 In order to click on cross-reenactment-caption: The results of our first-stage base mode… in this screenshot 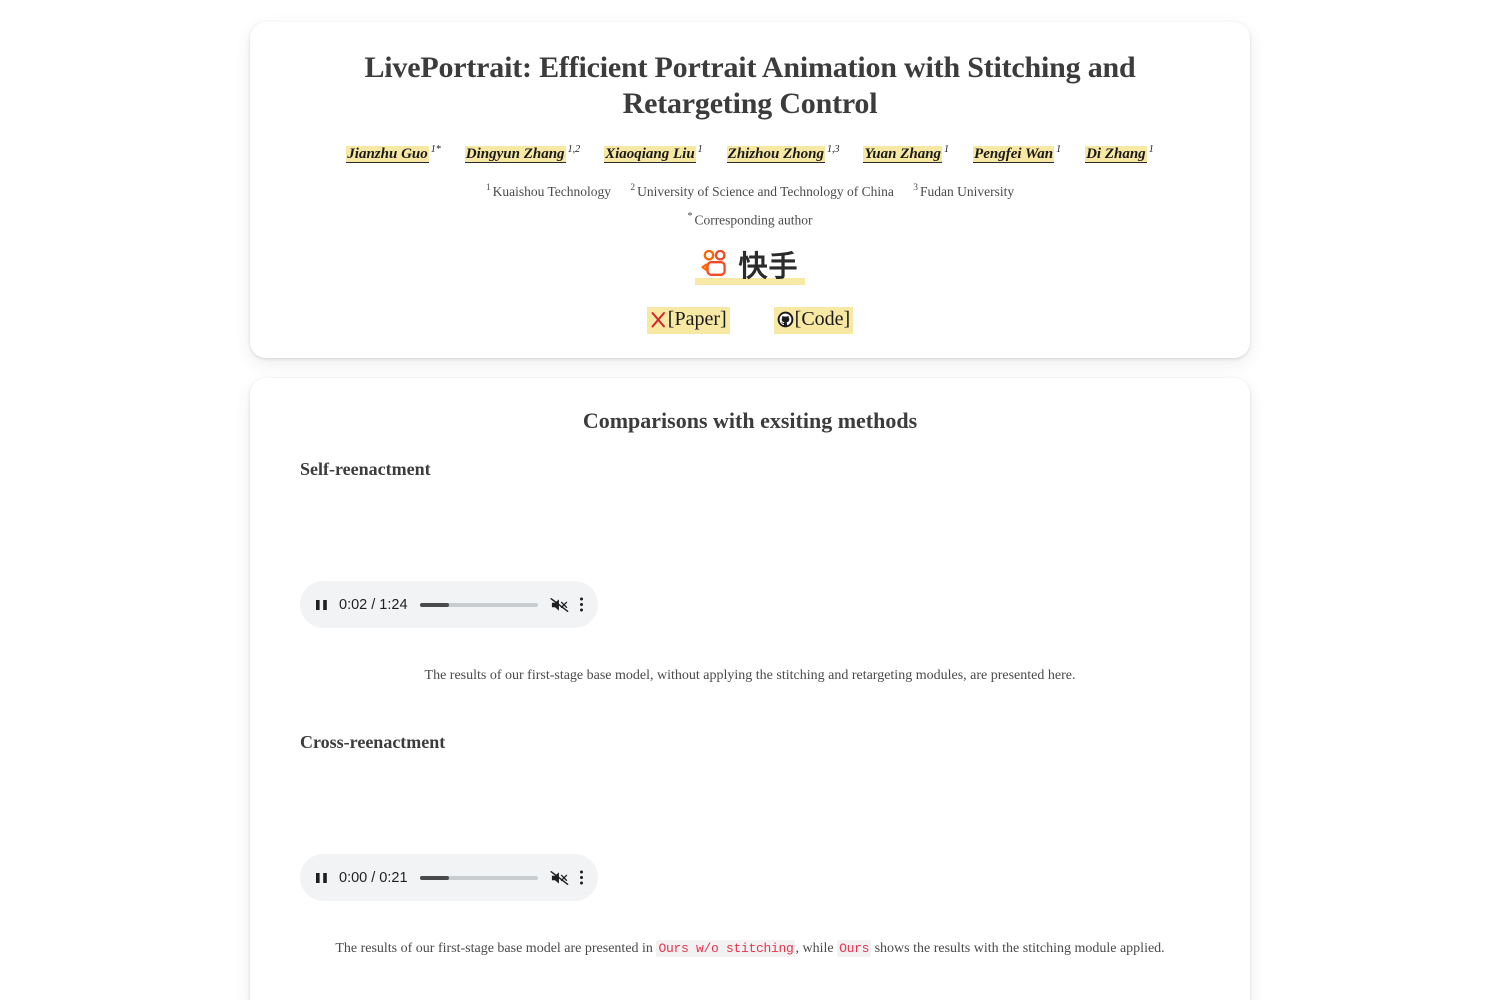, I will do `click(750, 930)`.